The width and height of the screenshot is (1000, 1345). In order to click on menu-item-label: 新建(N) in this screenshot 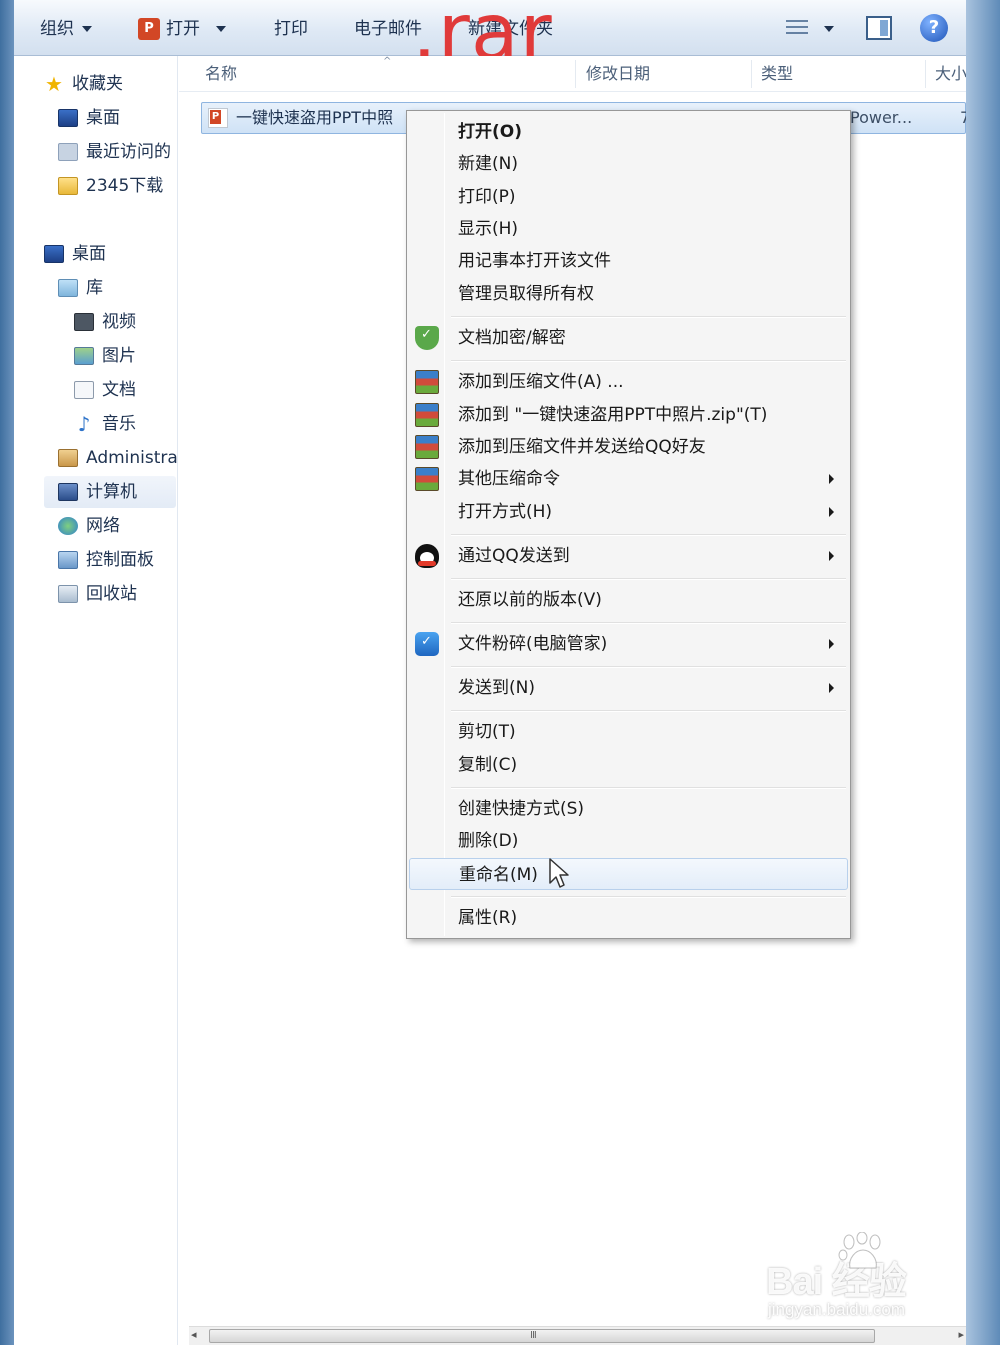, I will do `click(488, 164)`.